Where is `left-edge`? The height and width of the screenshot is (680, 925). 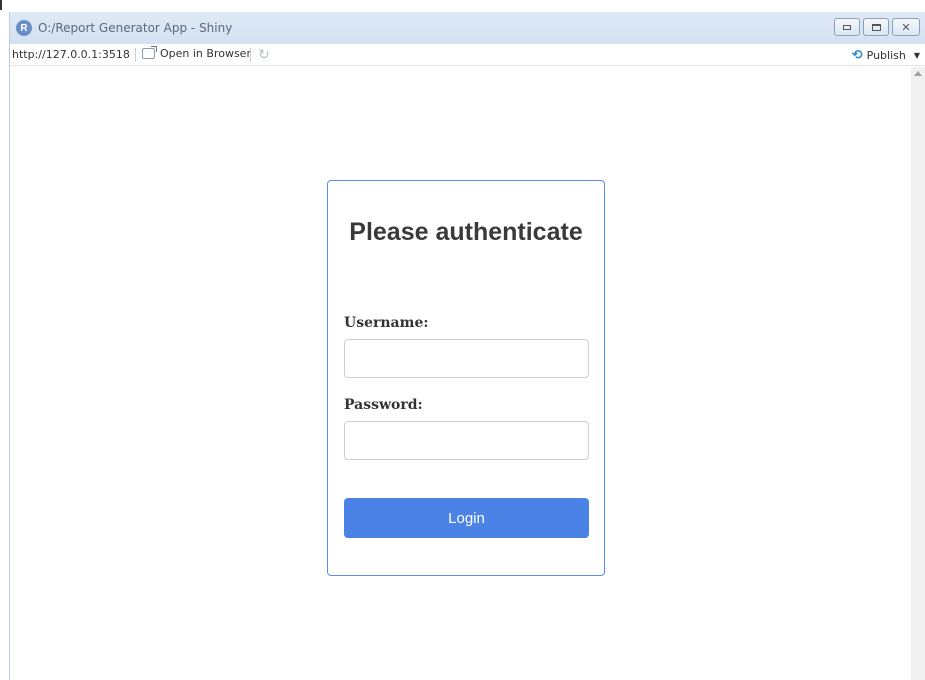 left-edge is located at coordinates (4, 340).